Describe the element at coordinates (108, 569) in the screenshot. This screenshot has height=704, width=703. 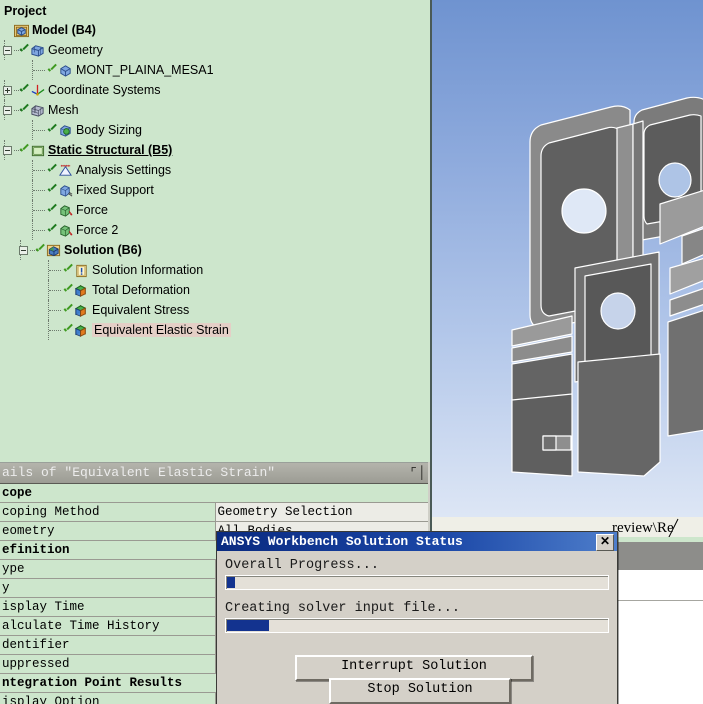
I see `details-property-name: ype` at that location.